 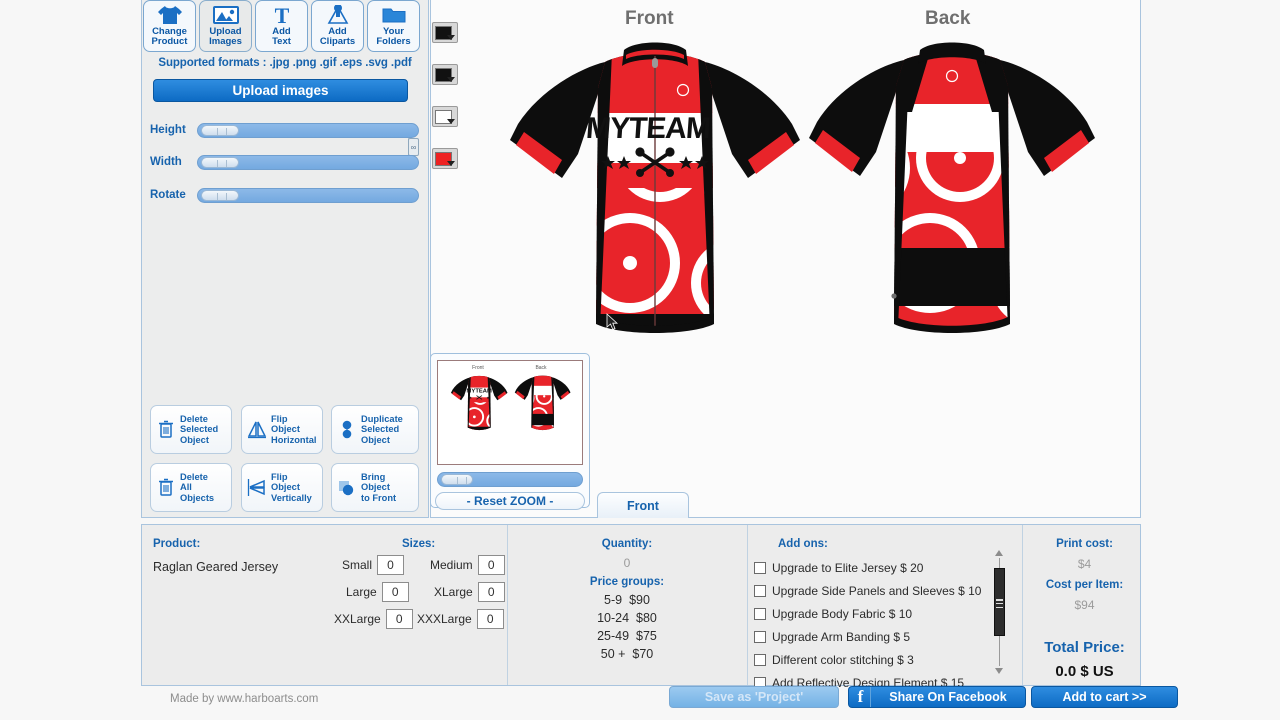 What do you see at coordinates (377, 592) in the screenshot?
I see `size-large-group: Large` at bounding box center [377, 592].